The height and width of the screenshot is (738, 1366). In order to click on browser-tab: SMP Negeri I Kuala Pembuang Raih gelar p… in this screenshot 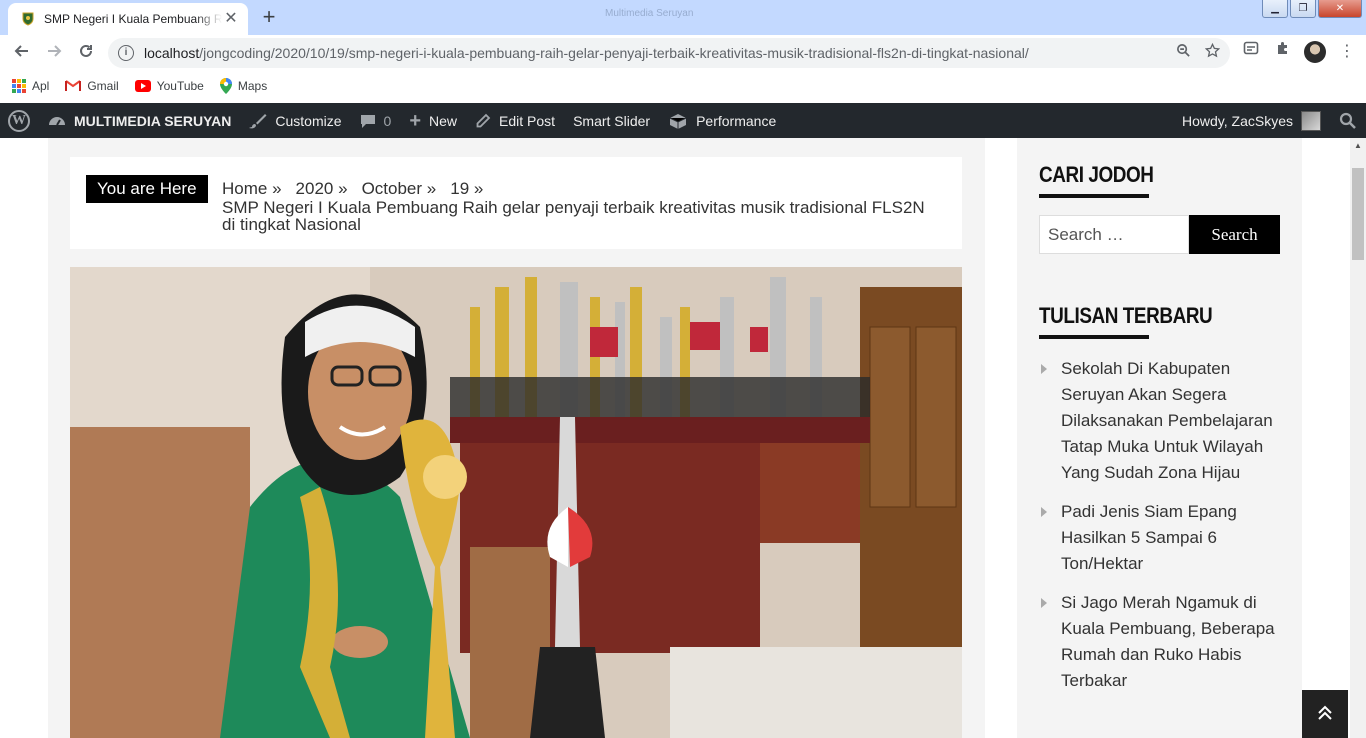, I will do `click(128, 19)`.